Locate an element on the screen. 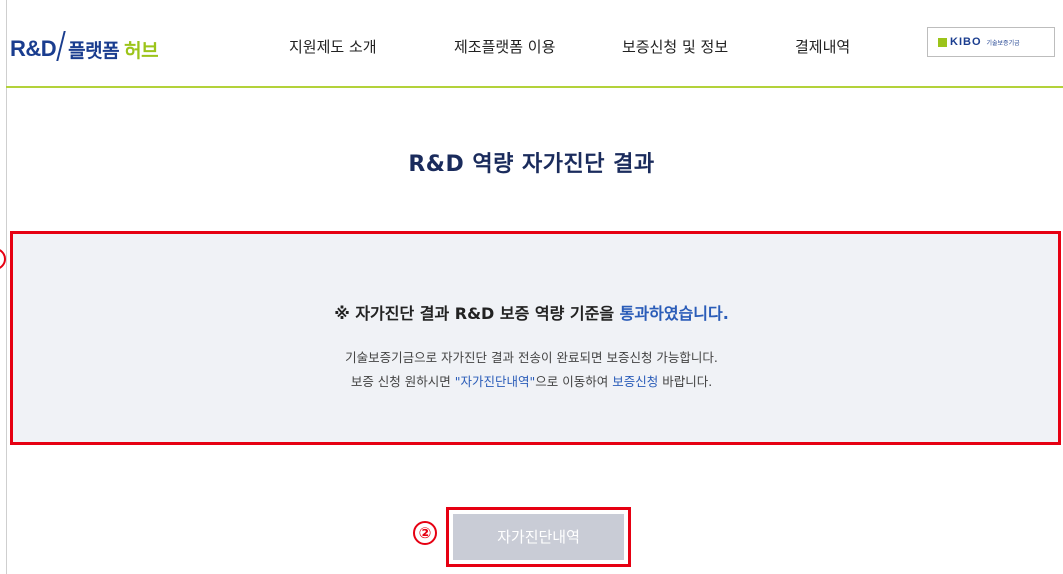 This screenshot has height=574, width=1063. nav-item-support-program: 지원제도 소개 is located at coordinates (333, 46).